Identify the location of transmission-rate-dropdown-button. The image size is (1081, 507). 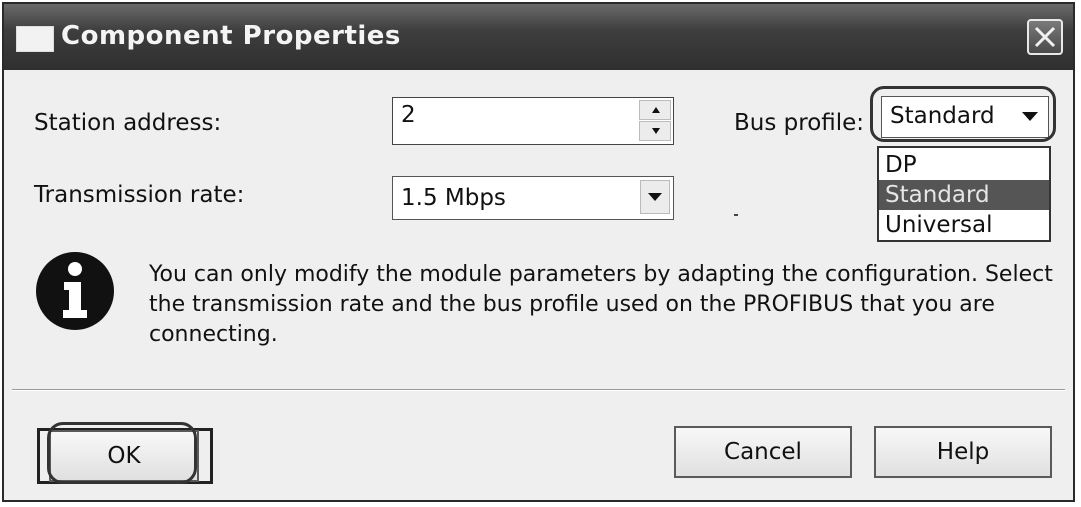
(655, 197).